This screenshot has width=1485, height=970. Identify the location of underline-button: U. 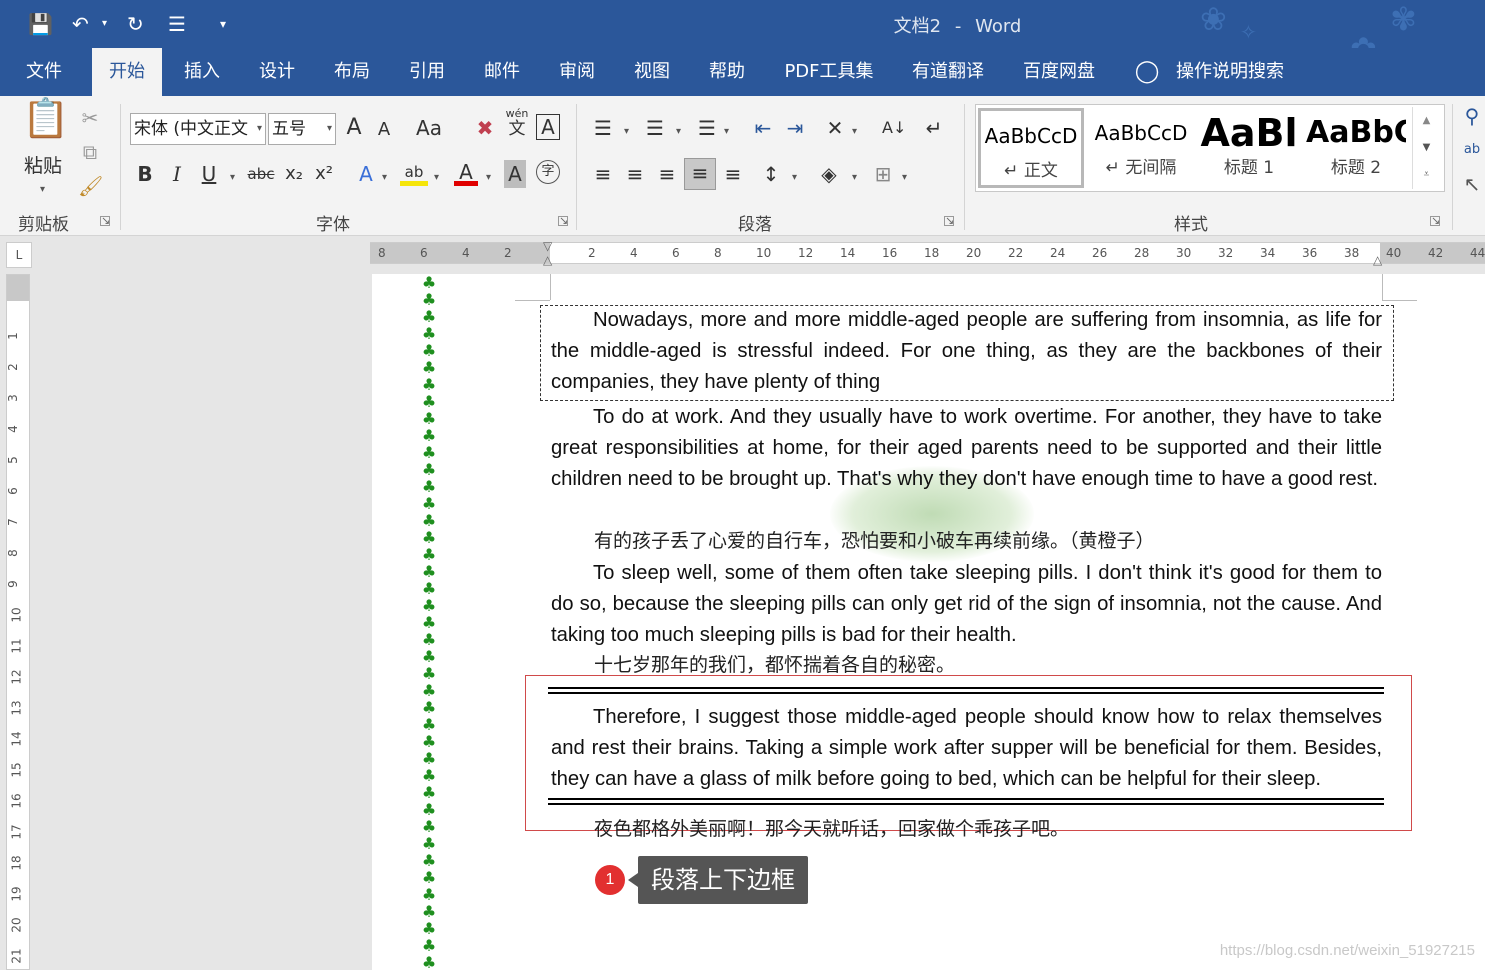
(209, 174).